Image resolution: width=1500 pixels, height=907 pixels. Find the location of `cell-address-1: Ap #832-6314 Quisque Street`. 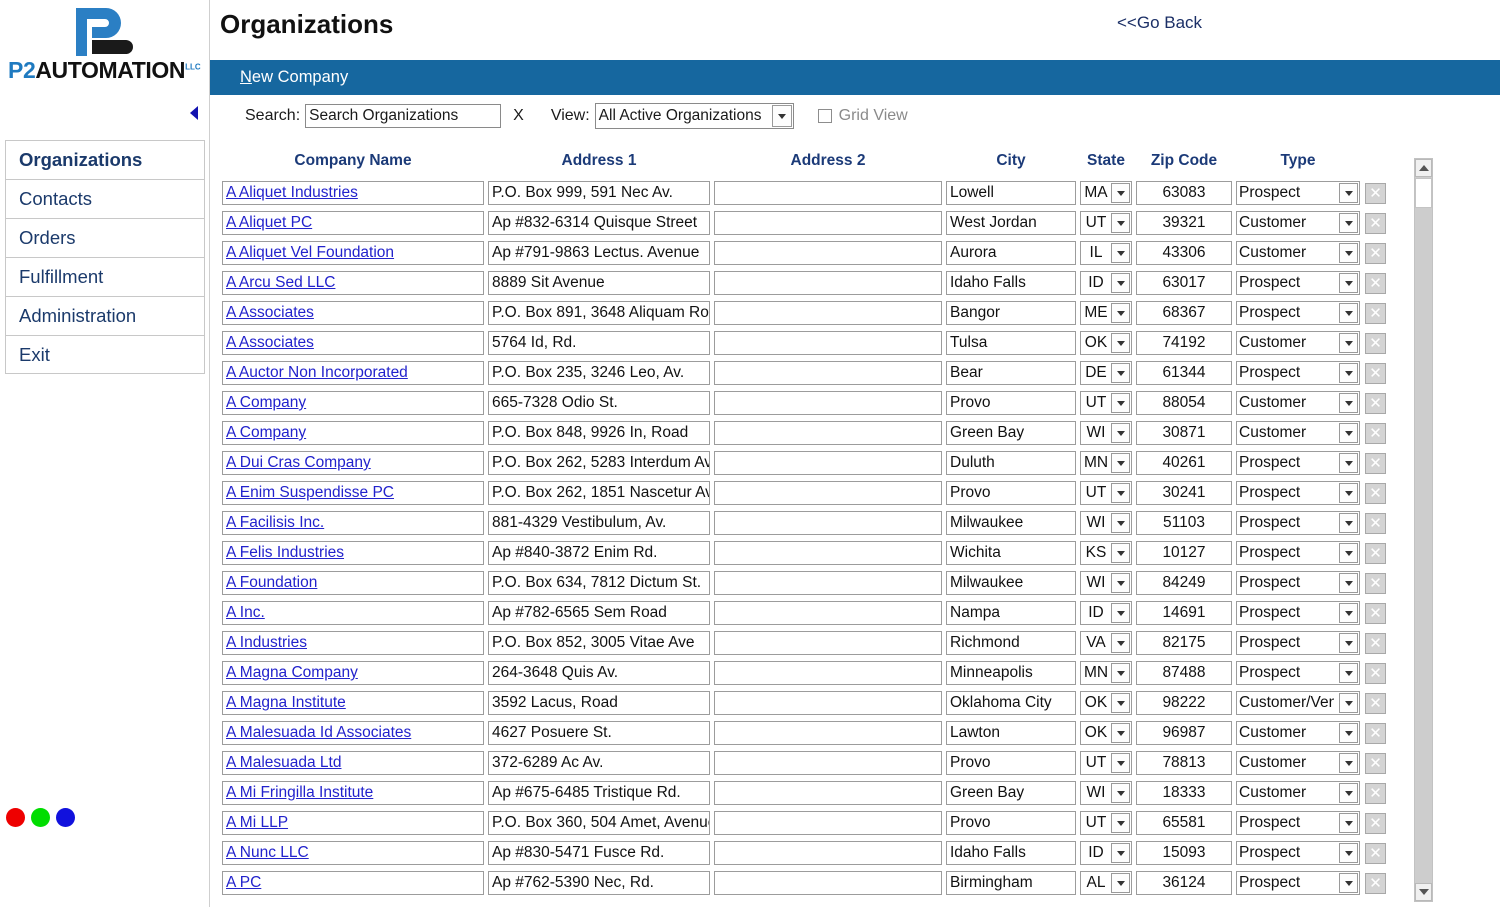

cell-address-1: Ap #832-6314 Quisque Street is located at coordinates (599, 223).